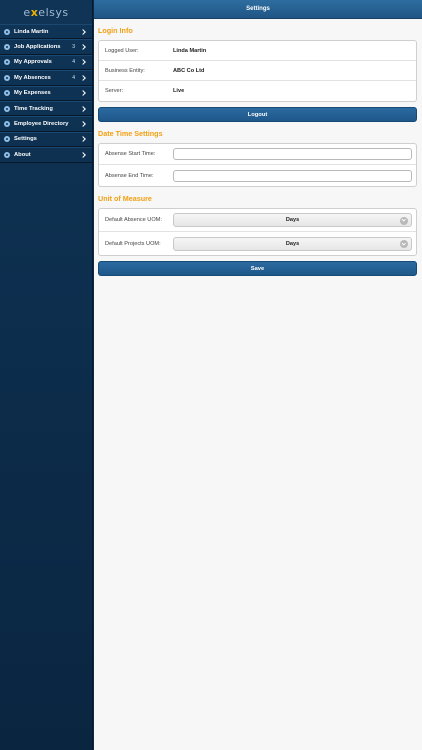  I want to click on sidebar-item-employee-directory: Employee Directory, so click(46, 124).